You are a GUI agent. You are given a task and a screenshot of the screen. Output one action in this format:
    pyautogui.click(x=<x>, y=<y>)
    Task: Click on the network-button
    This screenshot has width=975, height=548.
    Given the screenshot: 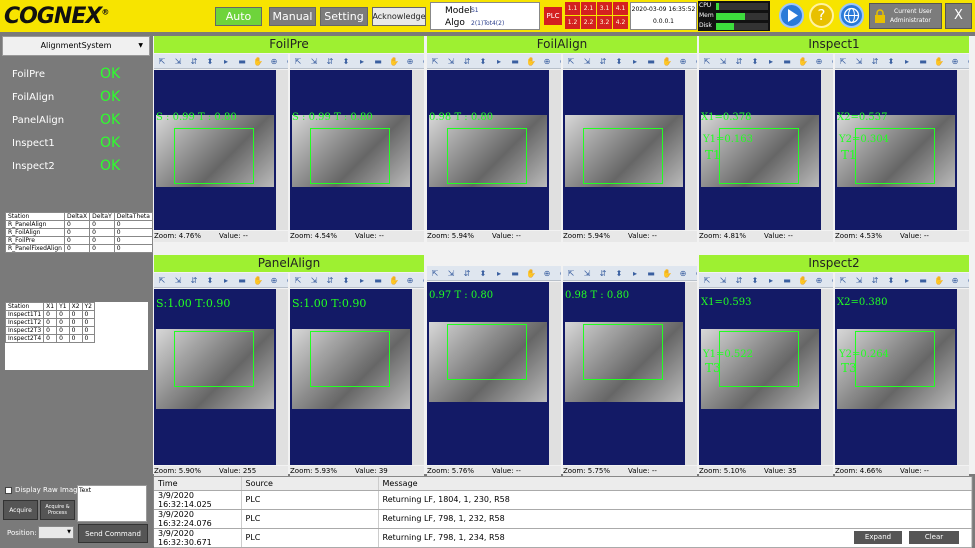 What is the action you would take?
    pyautogui.click(x=851, y=15)
    